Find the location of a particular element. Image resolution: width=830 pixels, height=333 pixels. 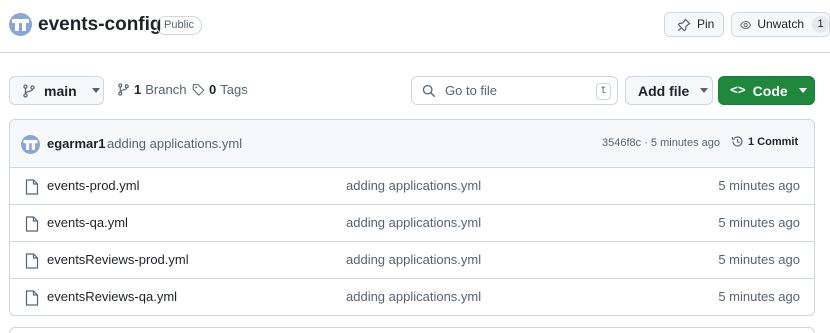

unwatch-button: Unwatch 1 is located at coordinates (780, 24).